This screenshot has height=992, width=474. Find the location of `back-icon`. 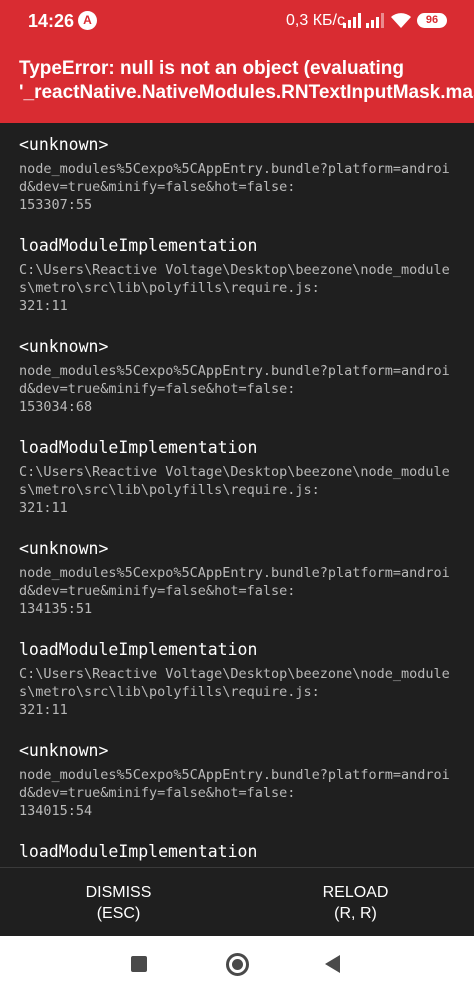

back-icon is located at coordinates (332, 964).